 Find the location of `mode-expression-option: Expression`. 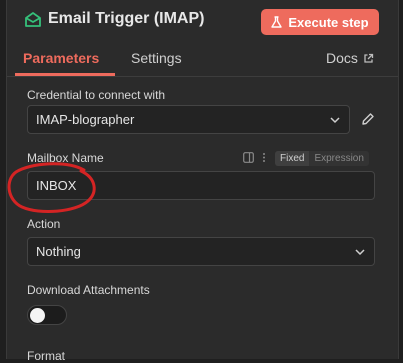

mode-expression-option: Expression is located at coordinates (338, 158).